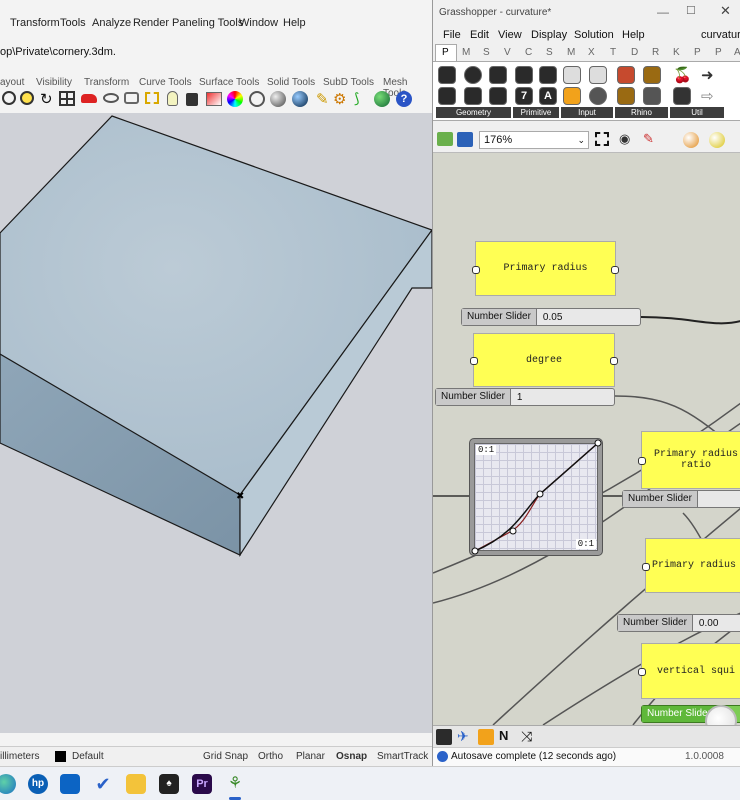 Image resolution: width=740 pixels, height=800 pixels. I want to click on tab-curve-tools: Curve Tools, so click(165, 82).